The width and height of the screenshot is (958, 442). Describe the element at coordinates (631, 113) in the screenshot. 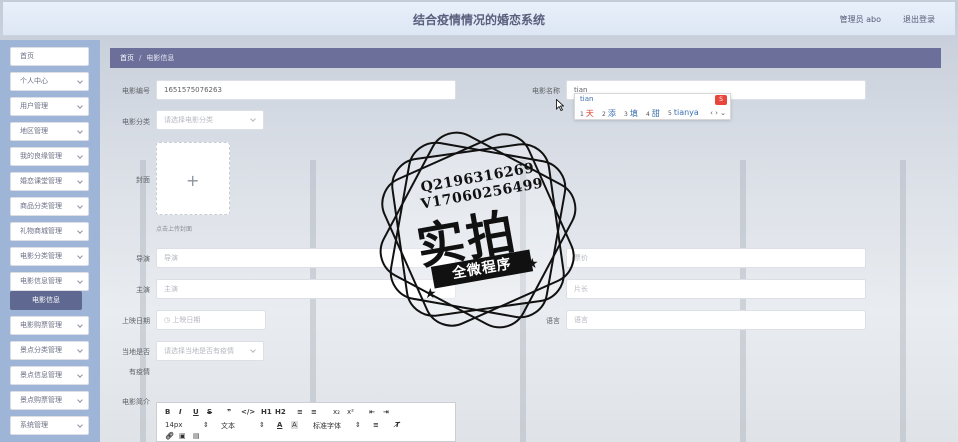

I see `ime-candidate: 3填` at that location.